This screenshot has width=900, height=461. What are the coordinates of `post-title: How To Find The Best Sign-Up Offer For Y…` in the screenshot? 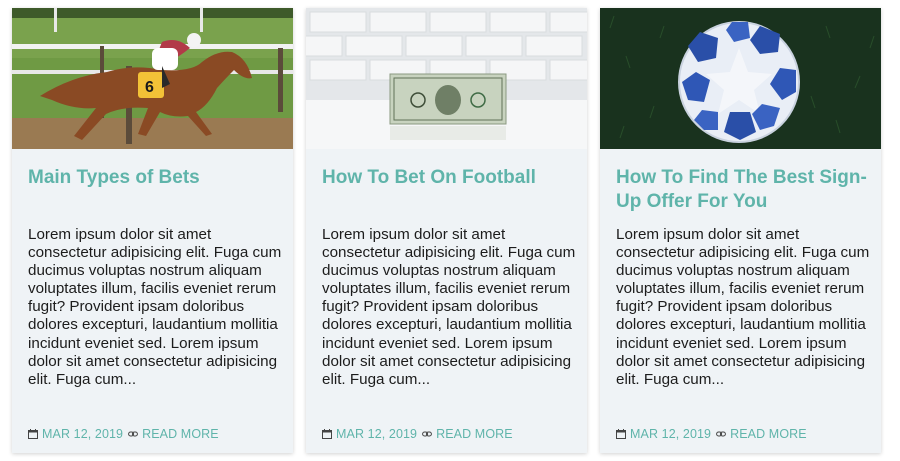 It's located at (742, 190).